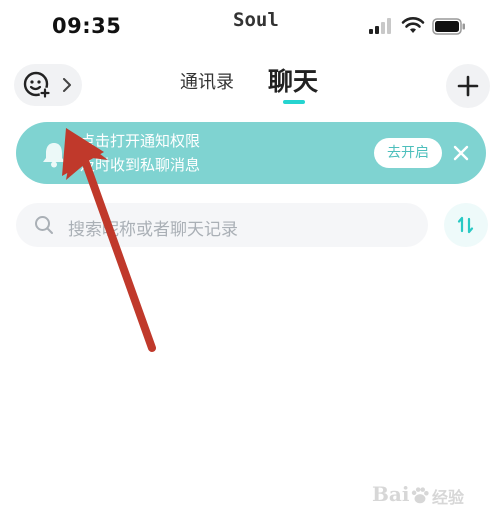 This screenshot has height=529, width=490. I want to click on battery-icon, so click(448, 26).